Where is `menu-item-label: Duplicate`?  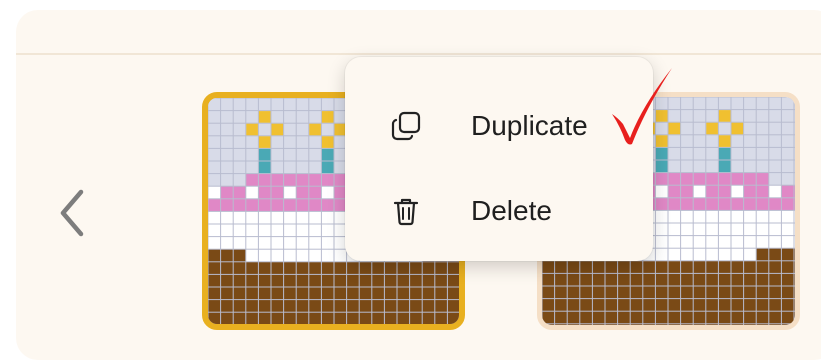 menu-item-label: Duplicate is located at coordinates (529, 125).